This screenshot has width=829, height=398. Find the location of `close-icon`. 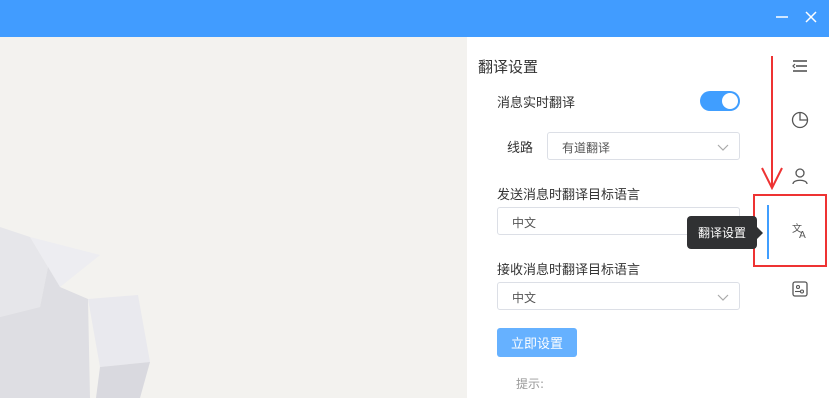

close-icon is located at coordinates (811, 18).